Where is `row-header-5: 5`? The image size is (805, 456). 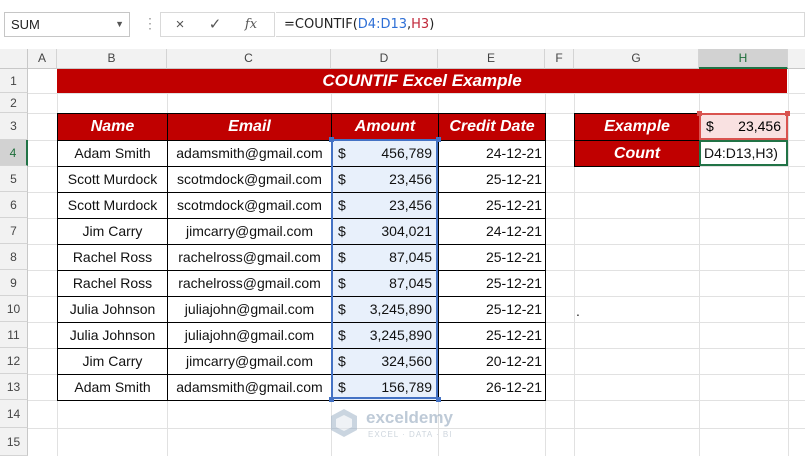
row-header-5: 5 is located at coordinates (14, 179).